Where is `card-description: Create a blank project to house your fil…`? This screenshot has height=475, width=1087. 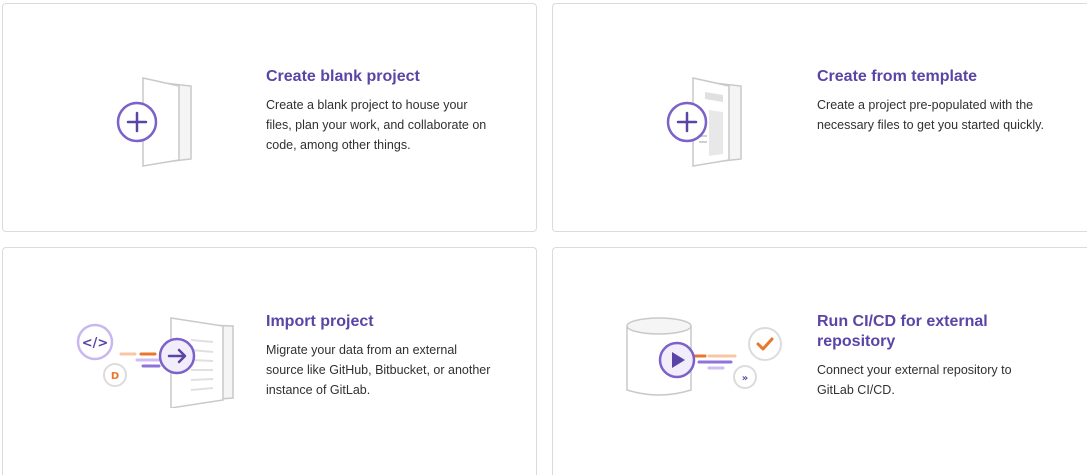
card-description: Create a blank project to house your fil… is located at coordinates (376, 125).